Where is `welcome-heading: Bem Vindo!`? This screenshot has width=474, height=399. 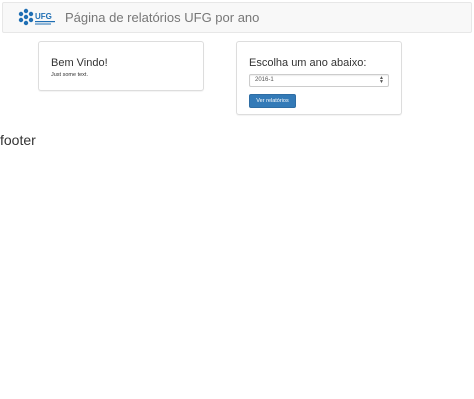
welcome-heading: Bem Vindo! is located at coordinates (79, 63).